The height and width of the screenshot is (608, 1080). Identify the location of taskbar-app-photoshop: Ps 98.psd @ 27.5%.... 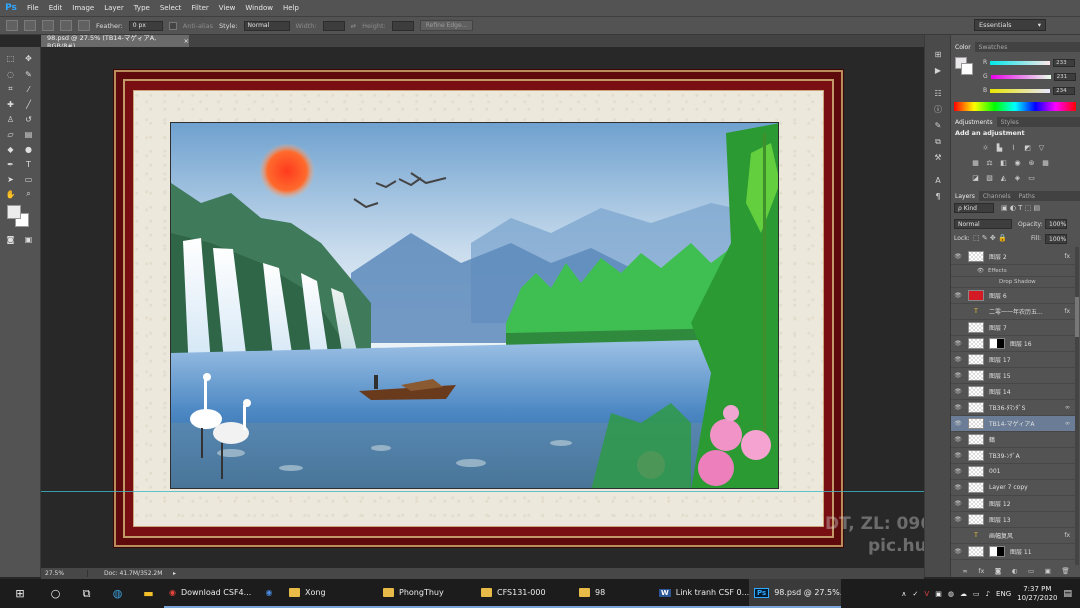
(795, 593).